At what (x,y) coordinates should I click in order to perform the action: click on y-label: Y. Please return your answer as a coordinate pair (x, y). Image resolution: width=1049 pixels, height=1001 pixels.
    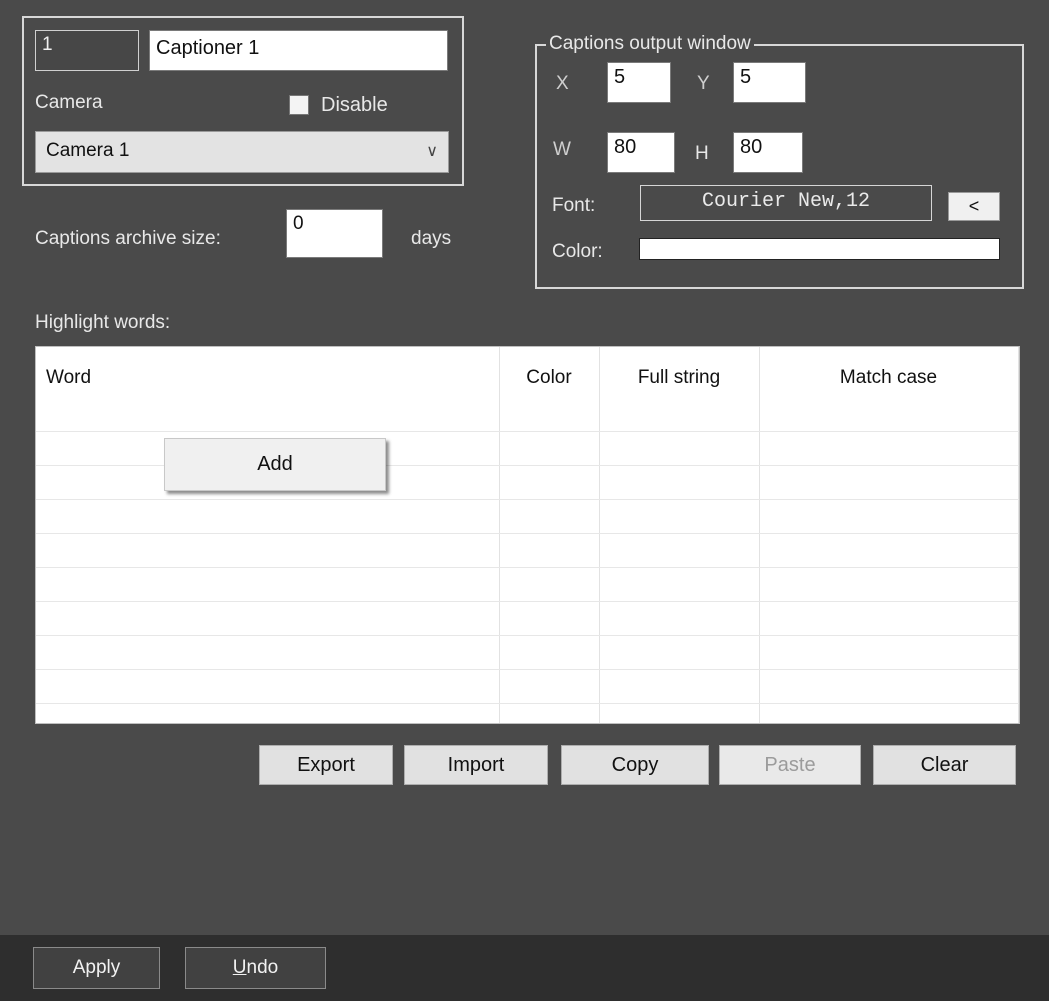
    Looking at the image, I should click on (703, 83).